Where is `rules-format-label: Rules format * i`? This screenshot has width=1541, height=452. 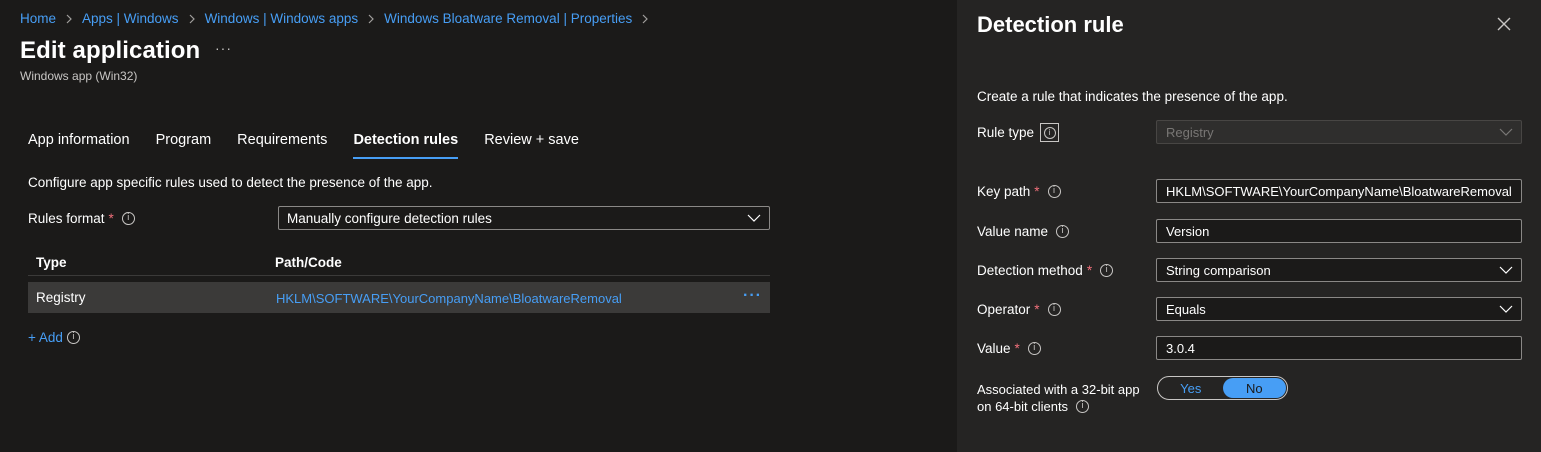 rules-format-label: Rules format * i is located at coordinates (81, 218).